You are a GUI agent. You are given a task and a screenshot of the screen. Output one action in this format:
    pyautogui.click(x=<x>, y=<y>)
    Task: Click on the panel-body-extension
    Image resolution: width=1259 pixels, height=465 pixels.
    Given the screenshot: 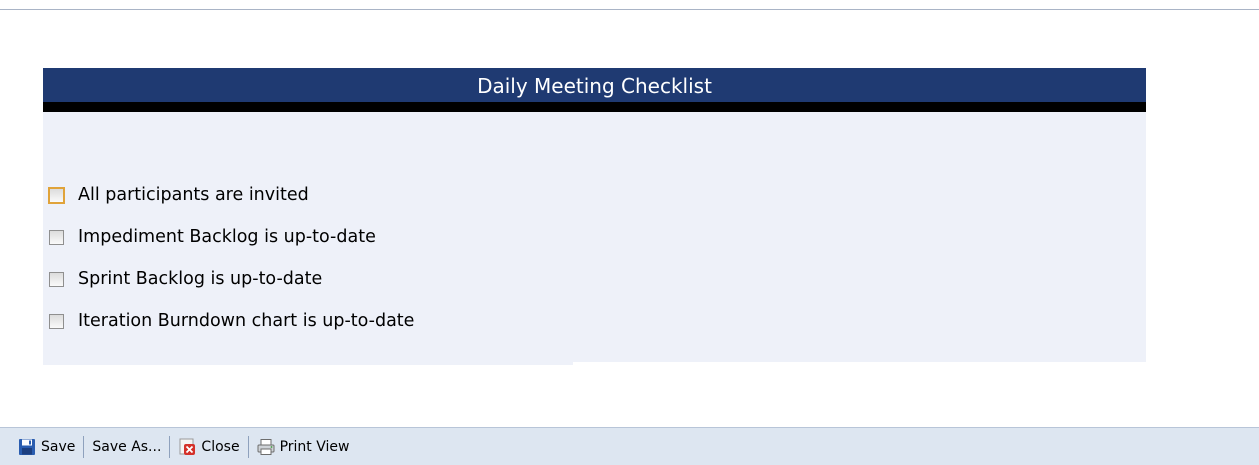 What is the action you would take?
    pyautogui.click(x=308, y=363)
    